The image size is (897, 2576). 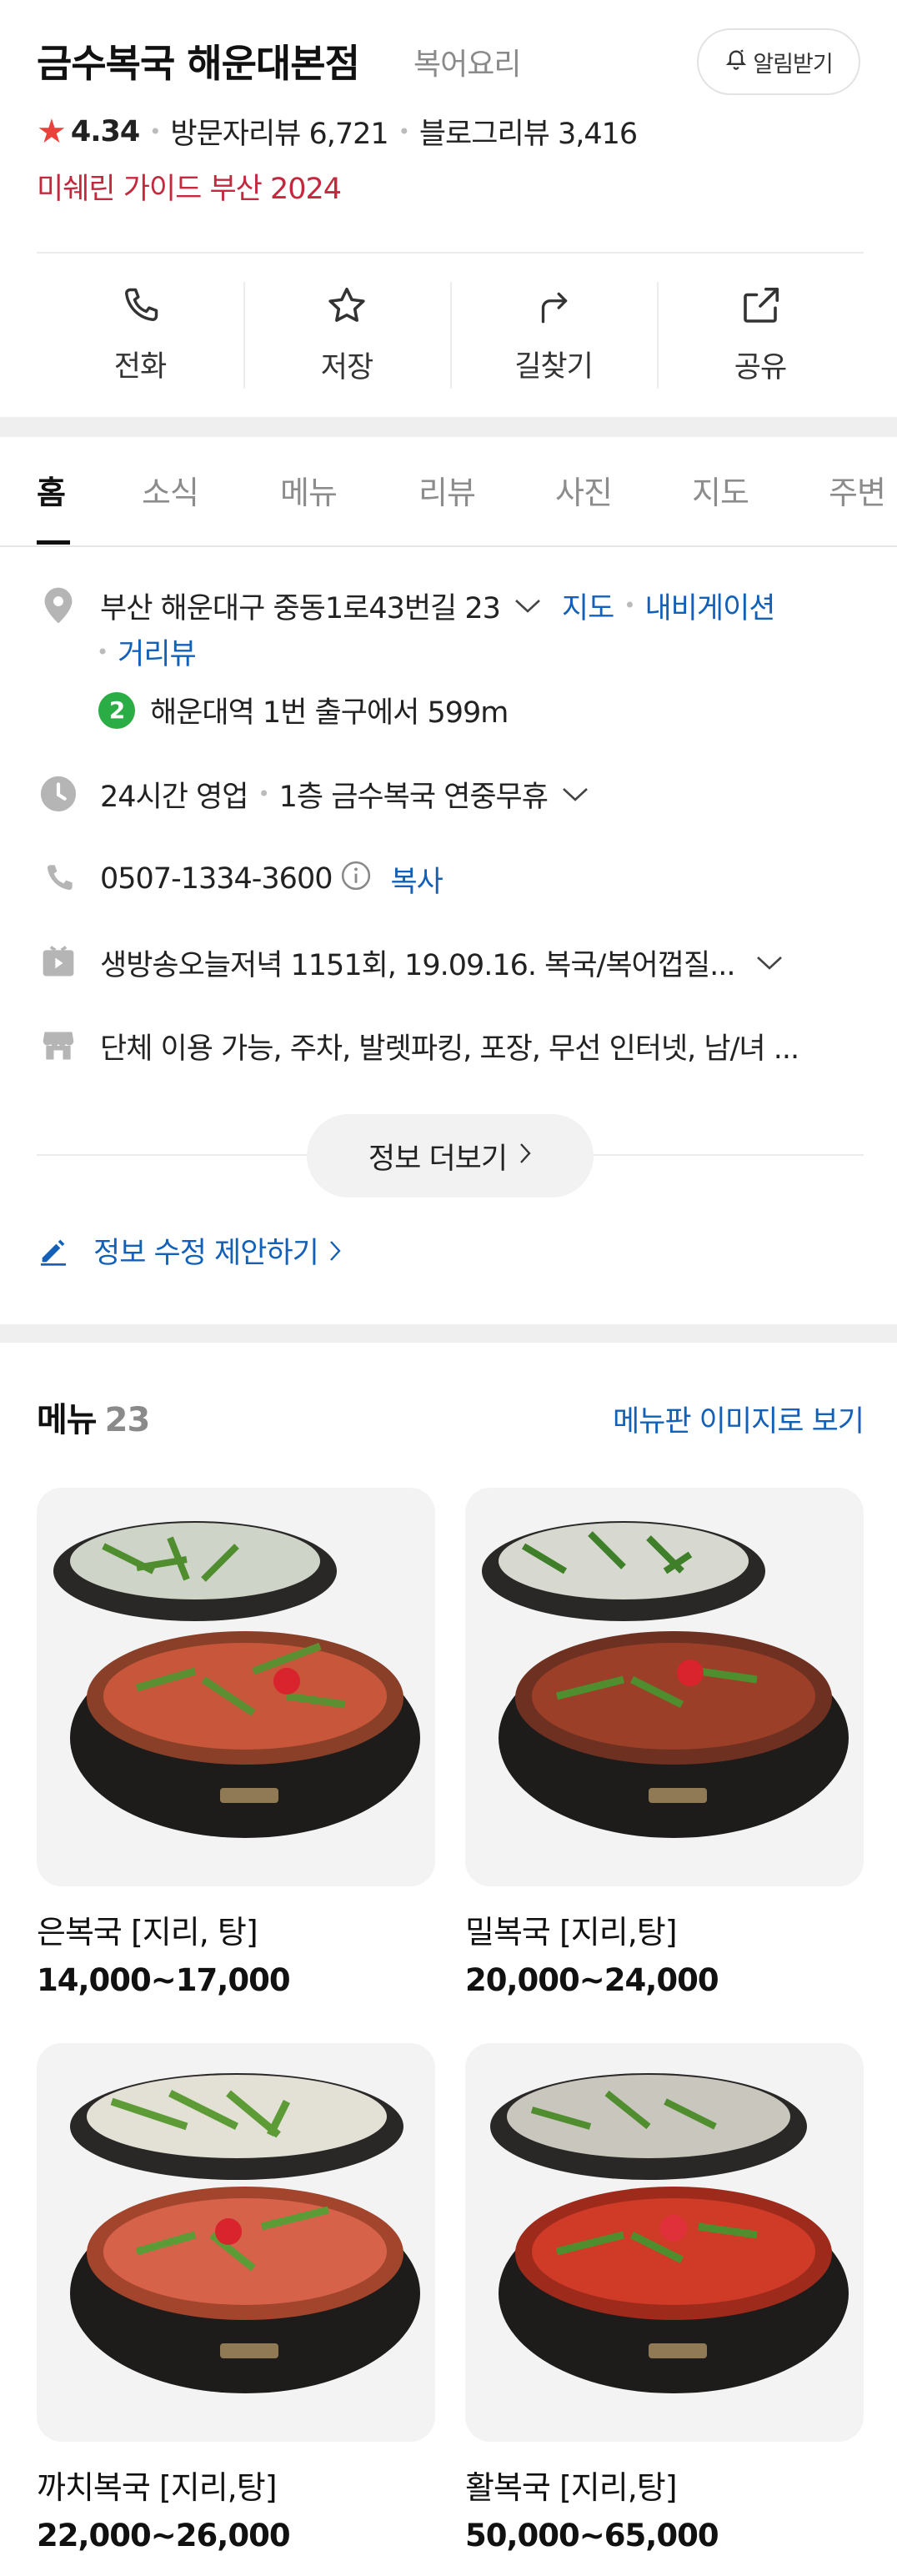 What do you see at coordinates (58, 605) in the screenshot?
I see `location-pin-icon` at bounding box center [58, 605].